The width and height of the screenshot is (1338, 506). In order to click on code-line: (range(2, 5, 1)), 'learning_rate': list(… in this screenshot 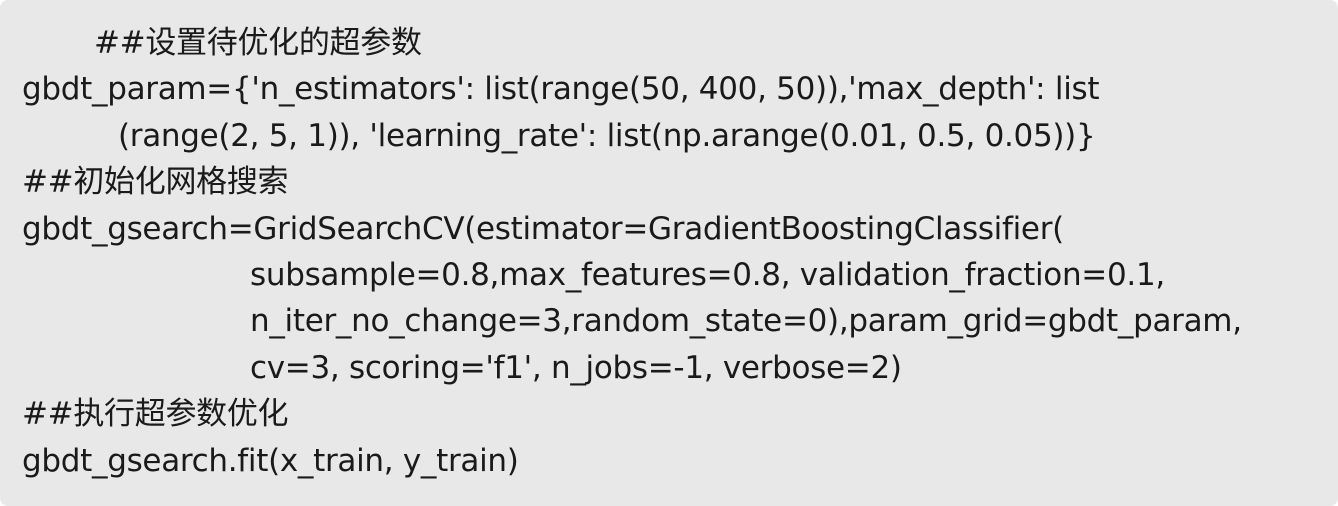, I will do `click(607, 135)`.